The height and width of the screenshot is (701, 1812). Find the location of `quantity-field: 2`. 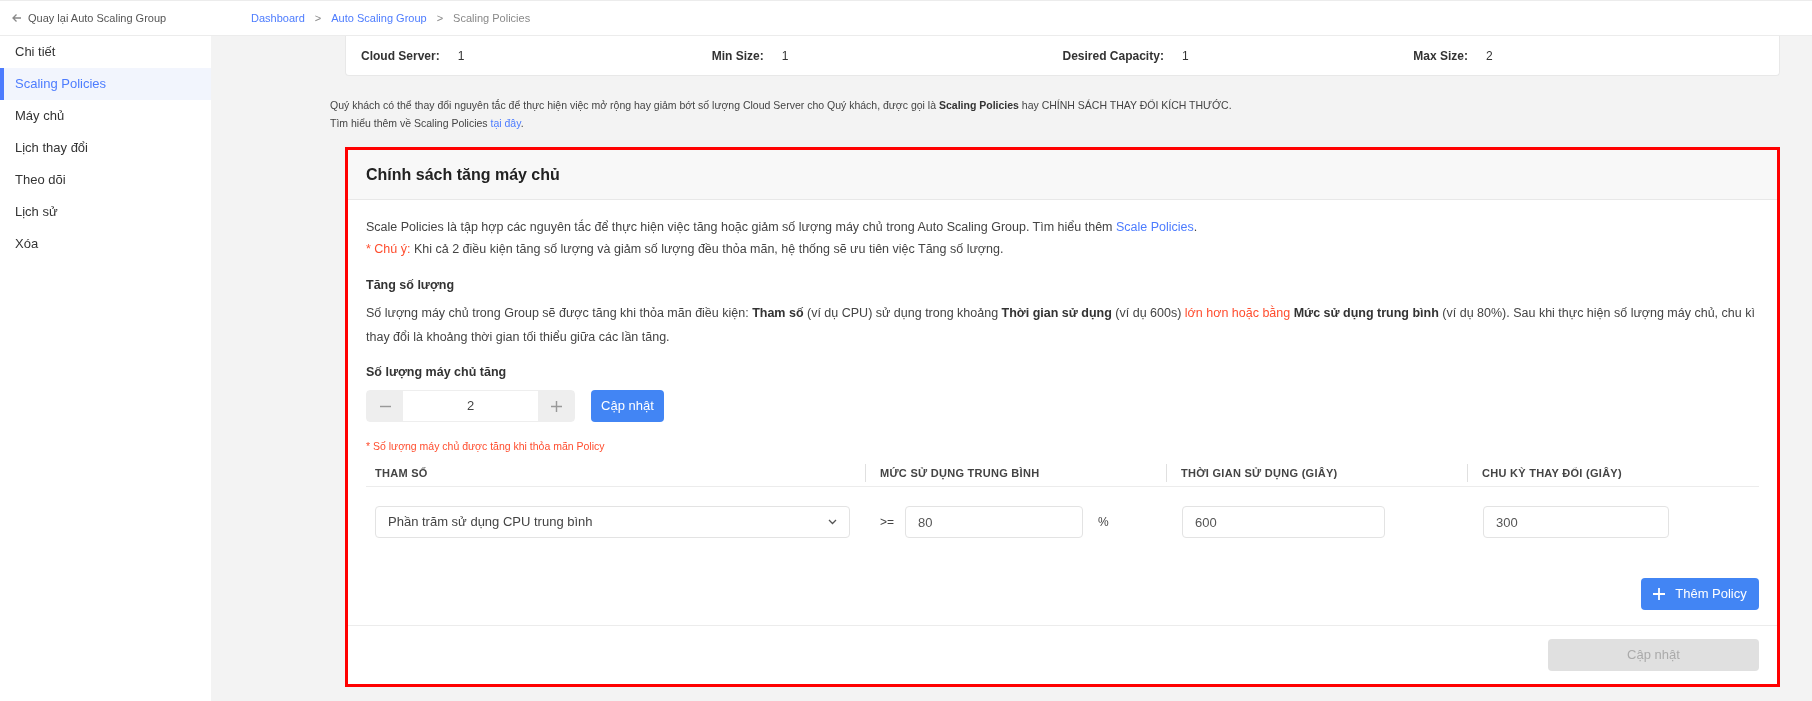

quantity-field: 2 is located at coordinates (470, 406).